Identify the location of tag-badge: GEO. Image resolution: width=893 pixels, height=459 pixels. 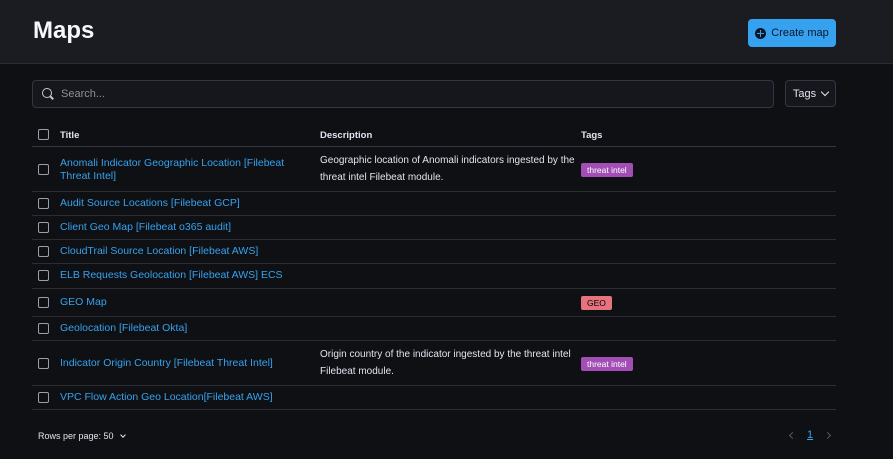
(596, 303).